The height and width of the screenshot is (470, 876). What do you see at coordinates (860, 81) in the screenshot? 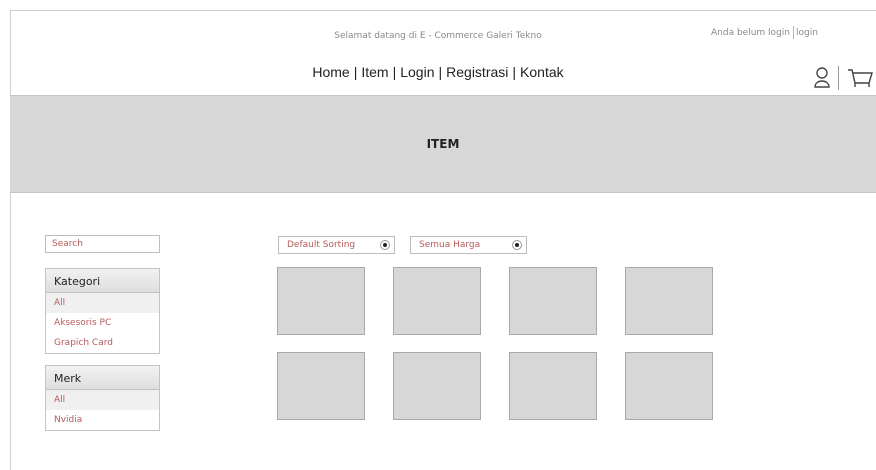
I see `cart-icon` at bounding box center [860, 81].